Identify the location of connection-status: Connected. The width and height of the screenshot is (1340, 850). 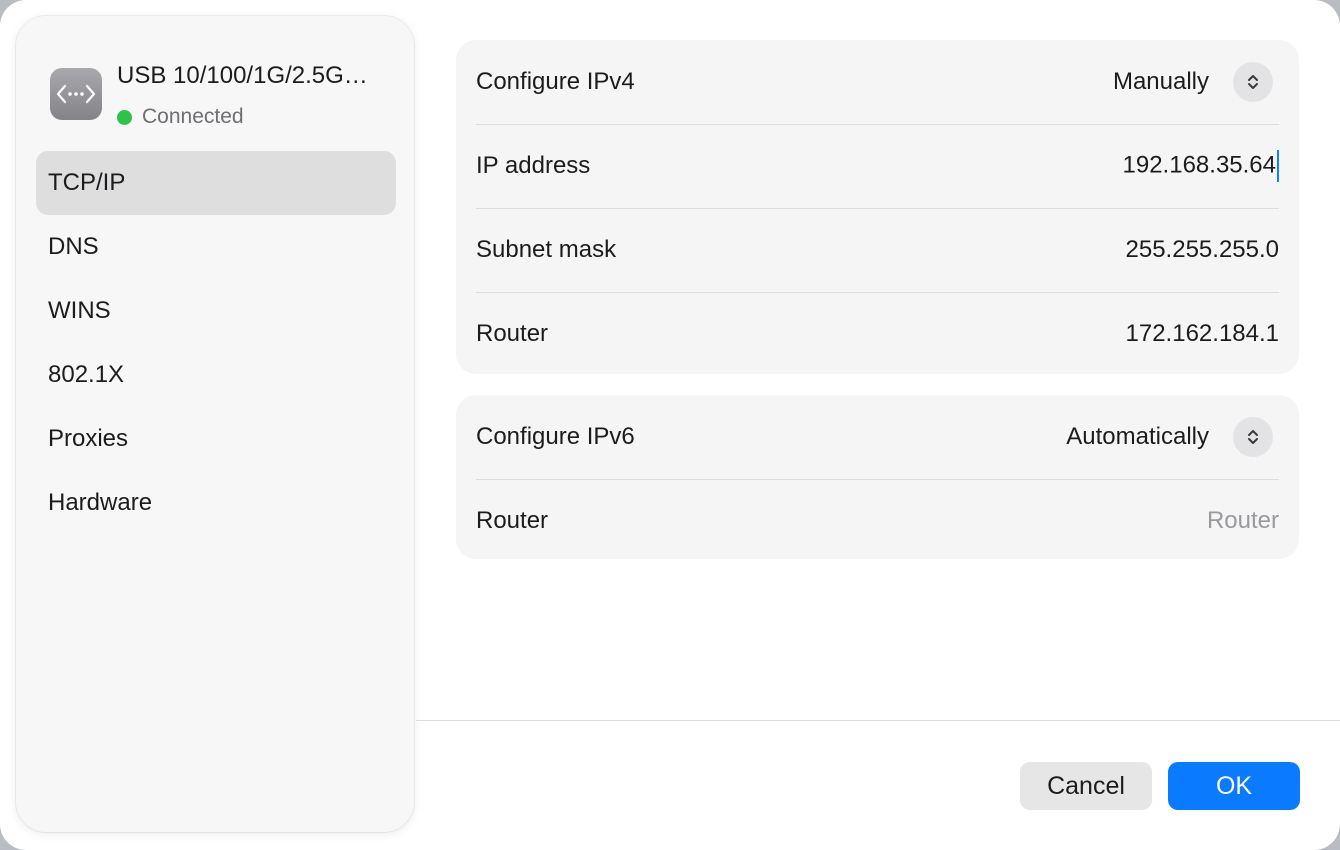
(180, 117).